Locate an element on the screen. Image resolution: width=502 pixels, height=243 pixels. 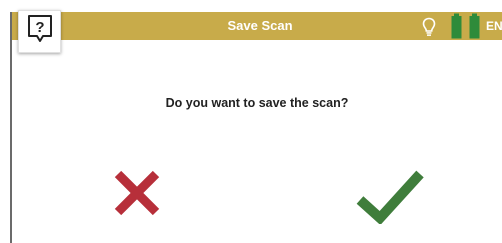
help-button: ? is located at coordinates (39, 31).